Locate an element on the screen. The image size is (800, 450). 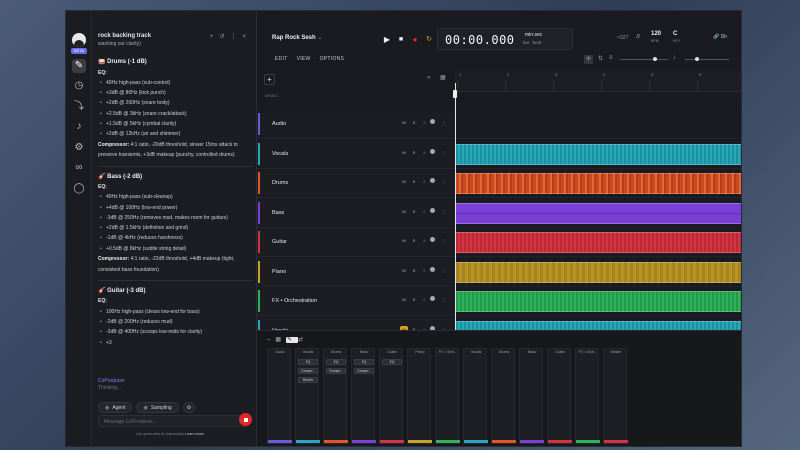
loop-icon: ↻ is located at coordinates (429, 40).